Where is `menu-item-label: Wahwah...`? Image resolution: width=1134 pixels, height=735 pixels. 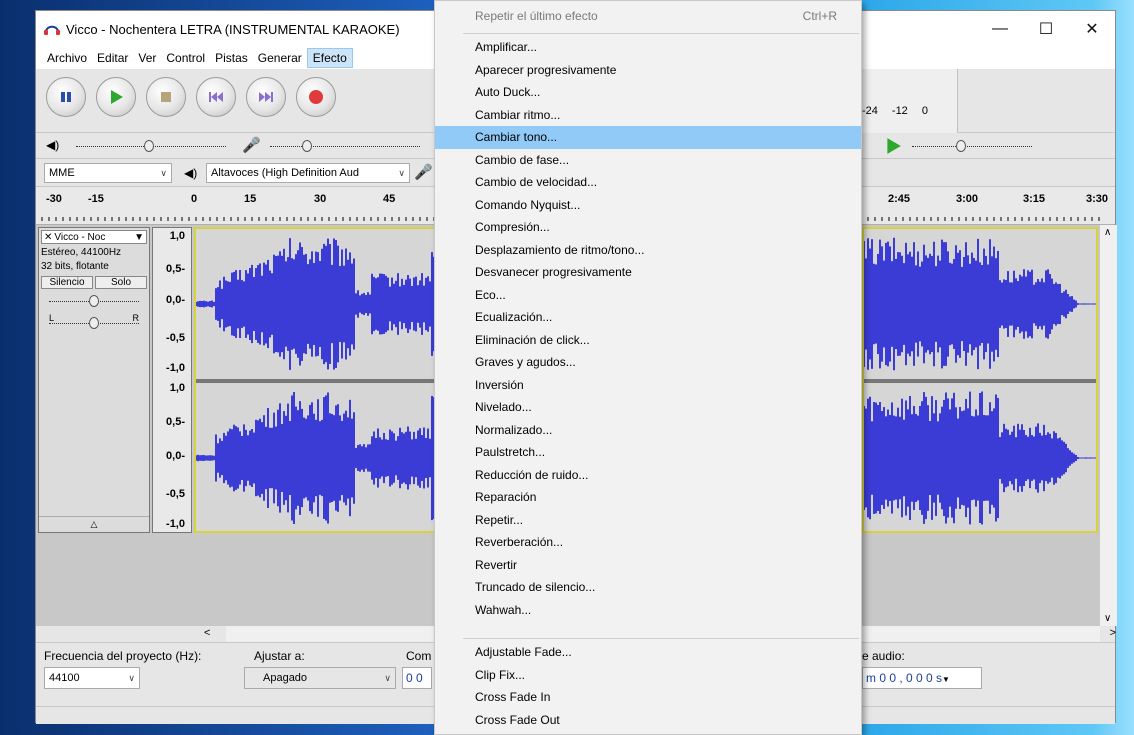
menu-item-label: Wahwah... is located at coordinates (503, 609).